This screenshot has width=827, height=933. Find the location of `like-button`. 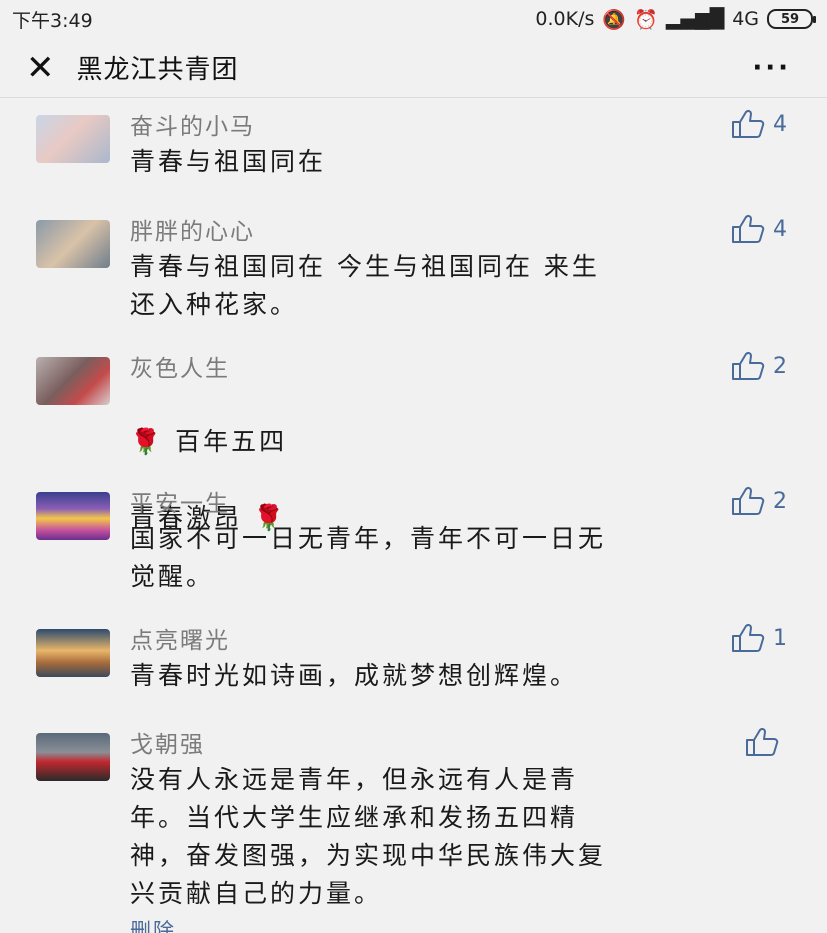

like-button is located at coordinates (766, 742).